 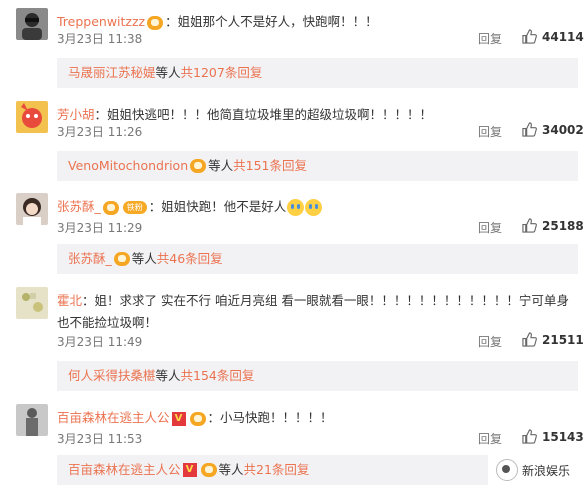 What do you see at coordinates (112, 376) in the screenshot?
I see `sub-reply-user: 何人采得扶桑椹` at bounding box center [112, 376].